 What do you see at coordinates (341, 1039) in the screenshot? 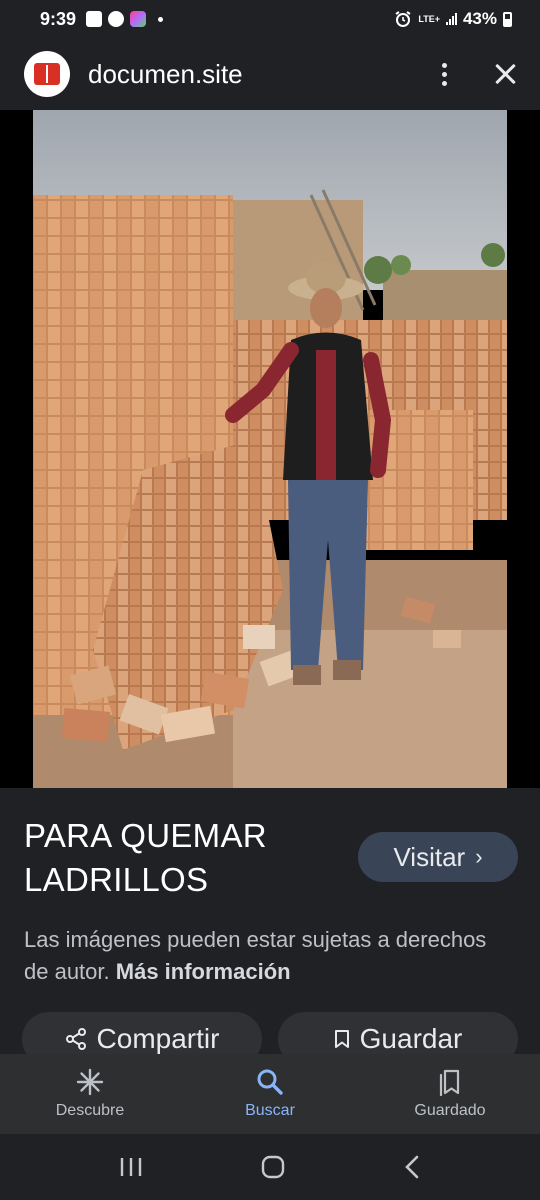
I see `bookmark-icon` at bounding box center [341, 1039].